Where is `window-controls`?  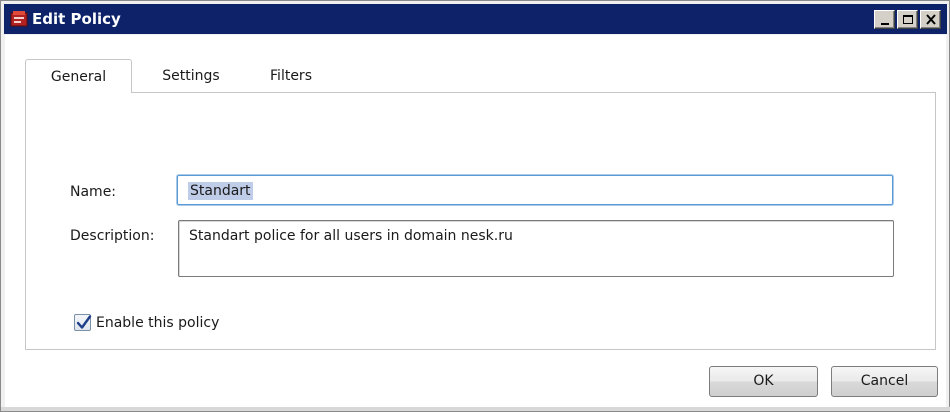
window-controls is located at coordinates (907, 19).